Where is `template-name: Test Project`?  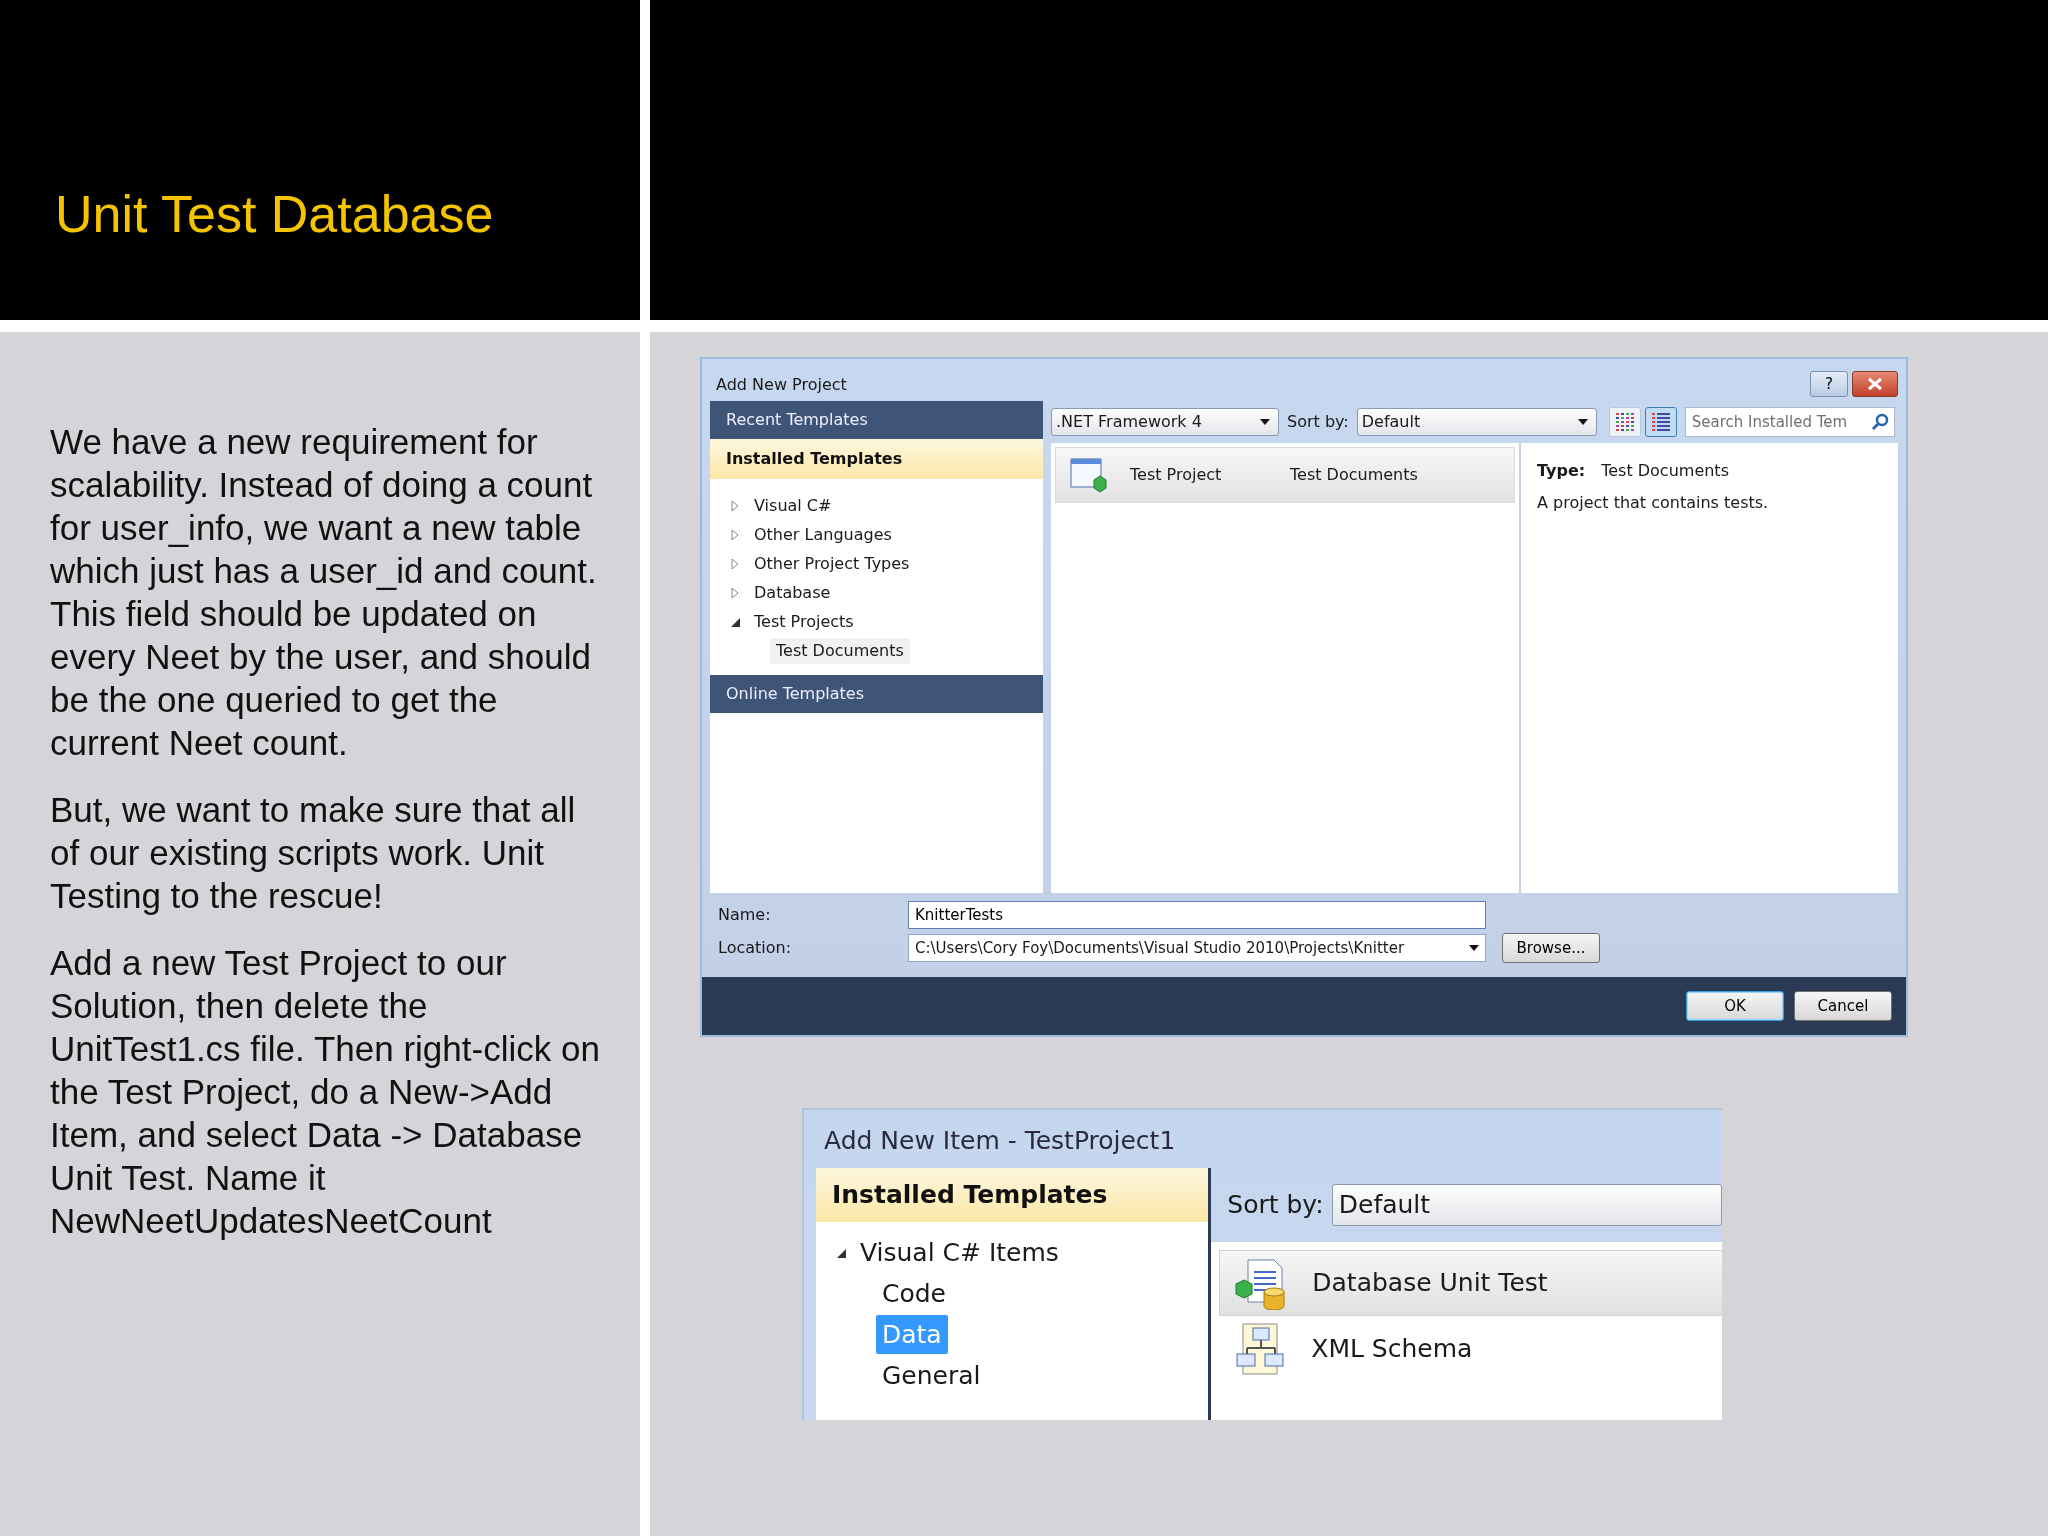 template-name: Test Project is located at coordinates (1176, 475).